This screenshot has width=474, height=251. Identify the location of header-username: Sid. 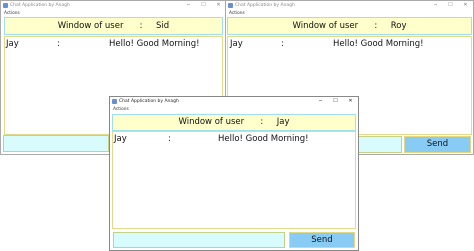
(163, 26).